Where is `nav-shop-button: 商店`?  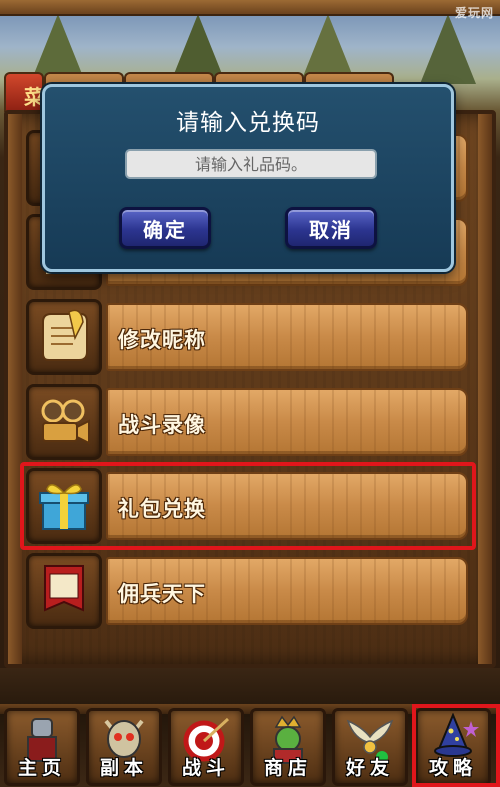
nav-shop-button: 商店 is located at coordinates (288, 747).